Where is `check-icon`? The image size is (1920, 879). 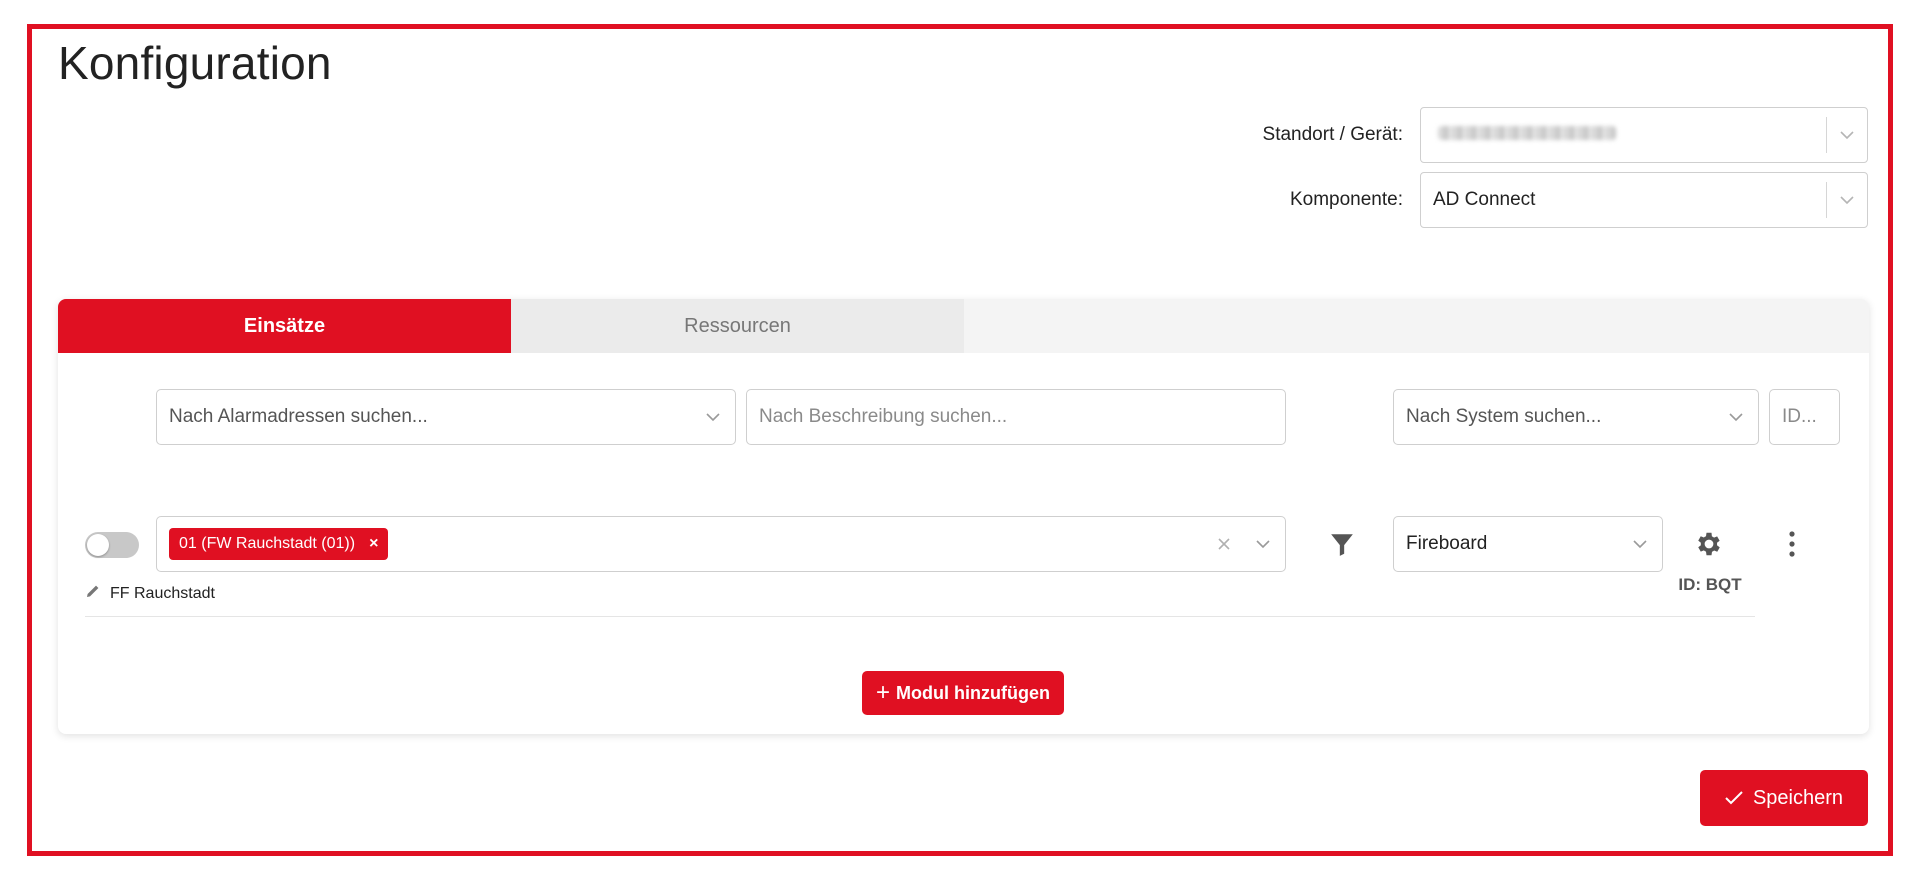
check-icon is located at coordinates (1734, 798).